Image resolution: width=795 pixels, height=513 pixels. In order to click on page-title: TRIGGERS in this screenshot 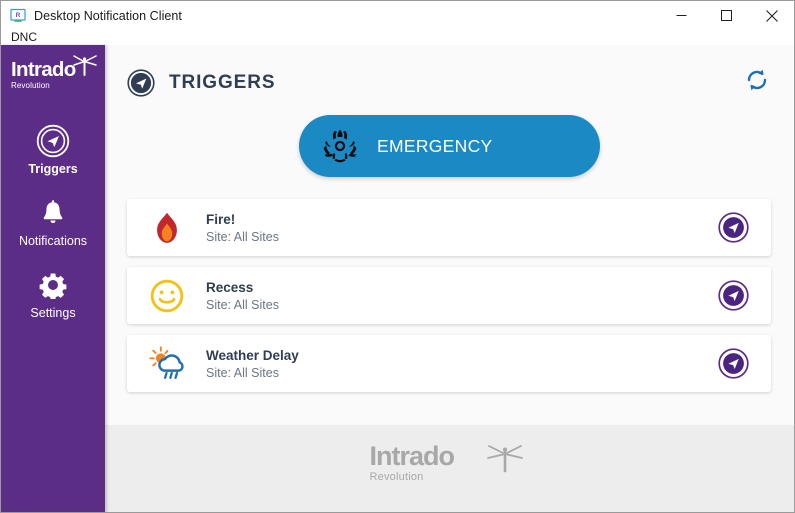, I will do `click(222, 82)`.